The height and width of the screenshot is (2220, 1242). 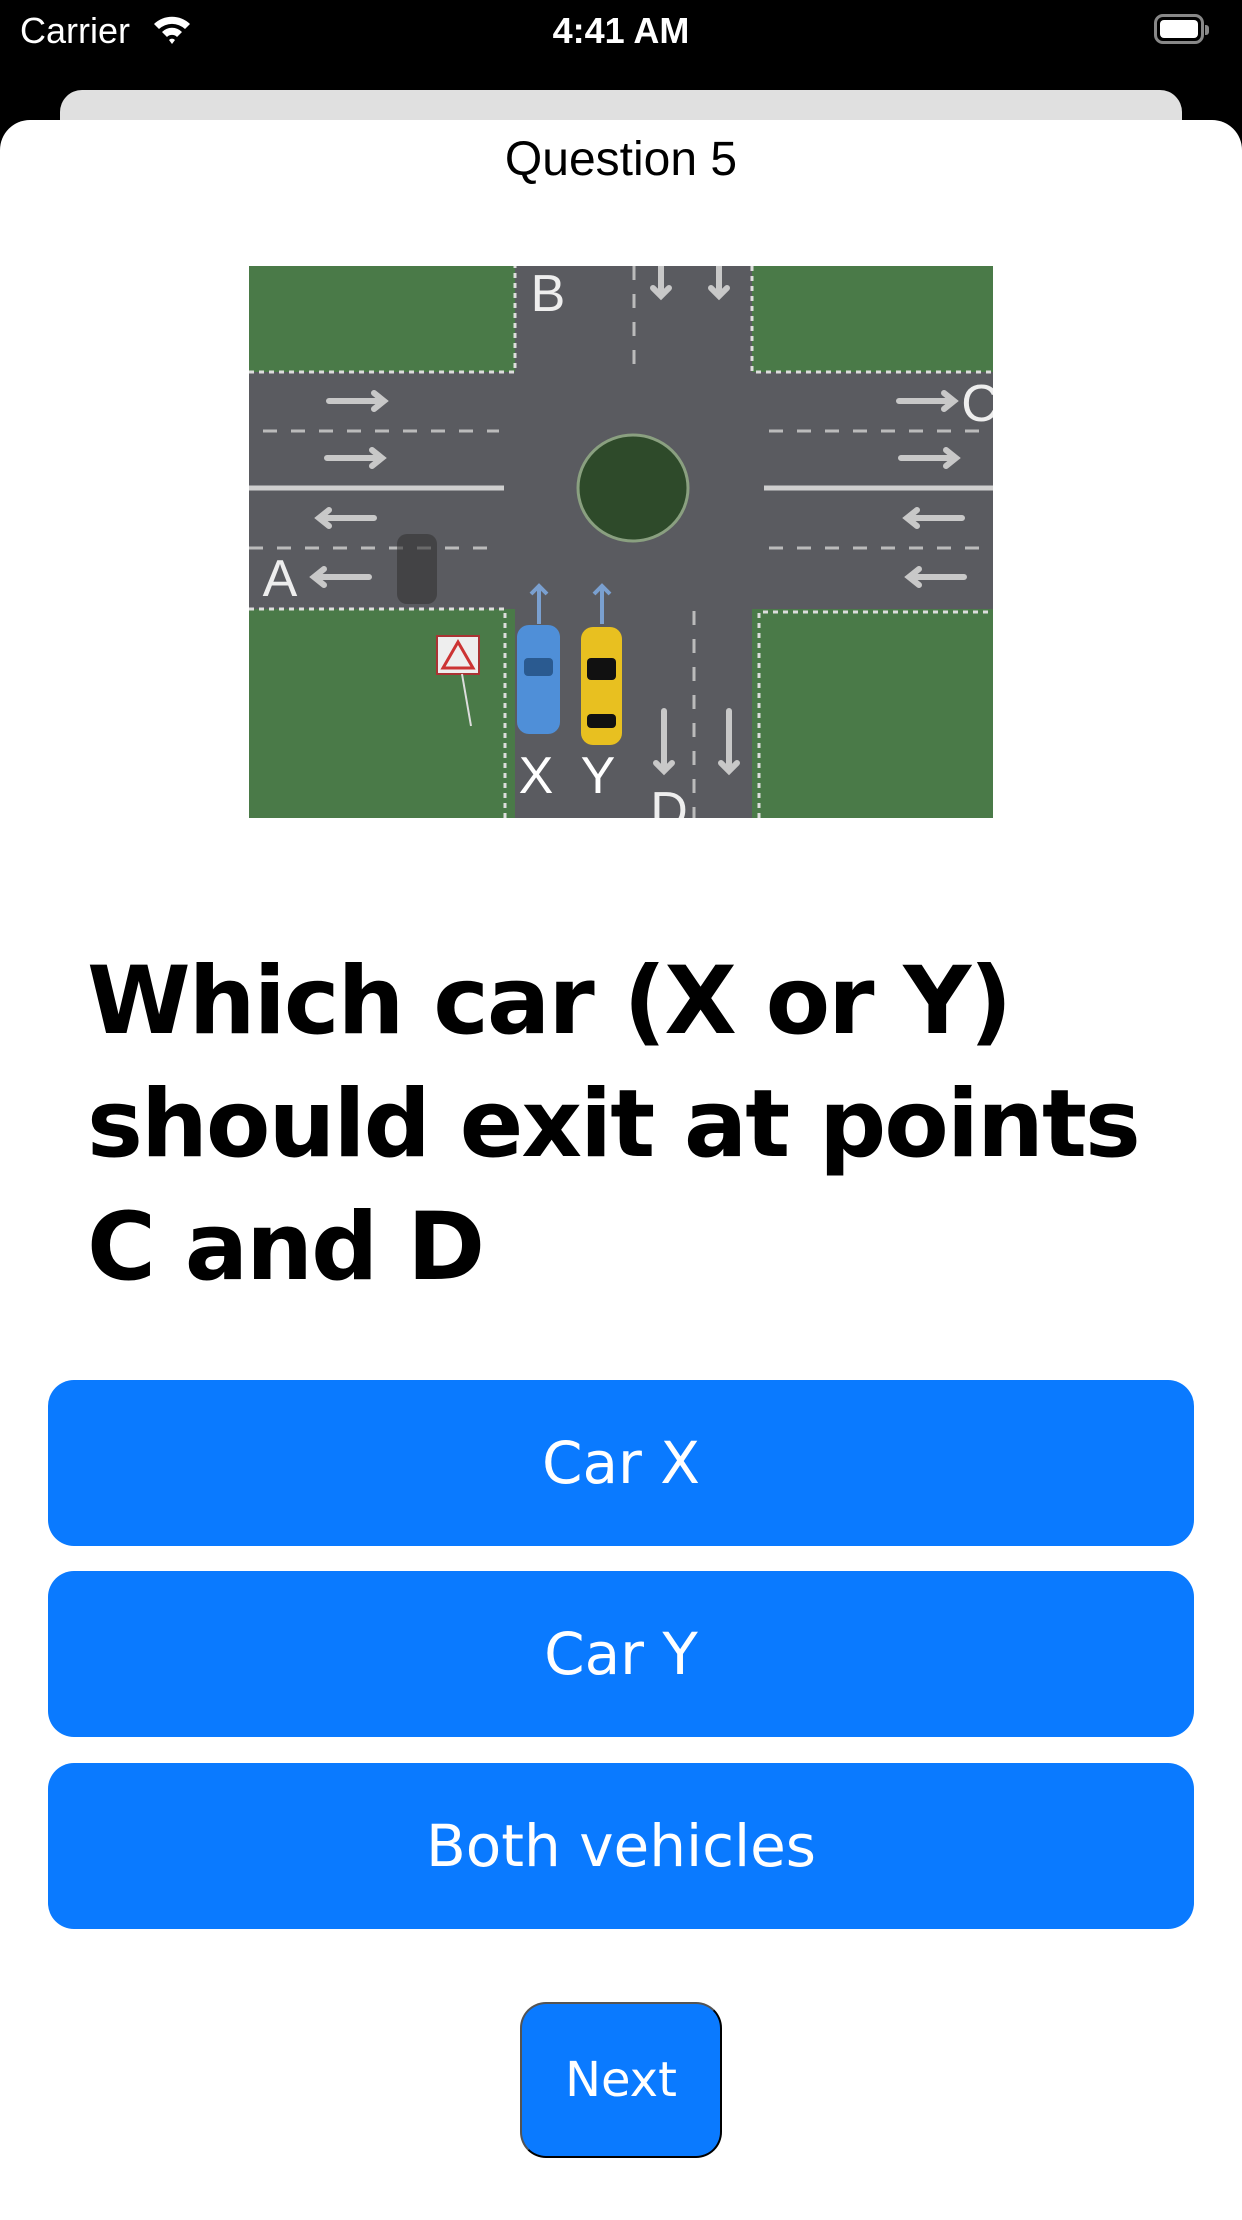 I want to click on battery-icon, so click(x=1181, y=29).